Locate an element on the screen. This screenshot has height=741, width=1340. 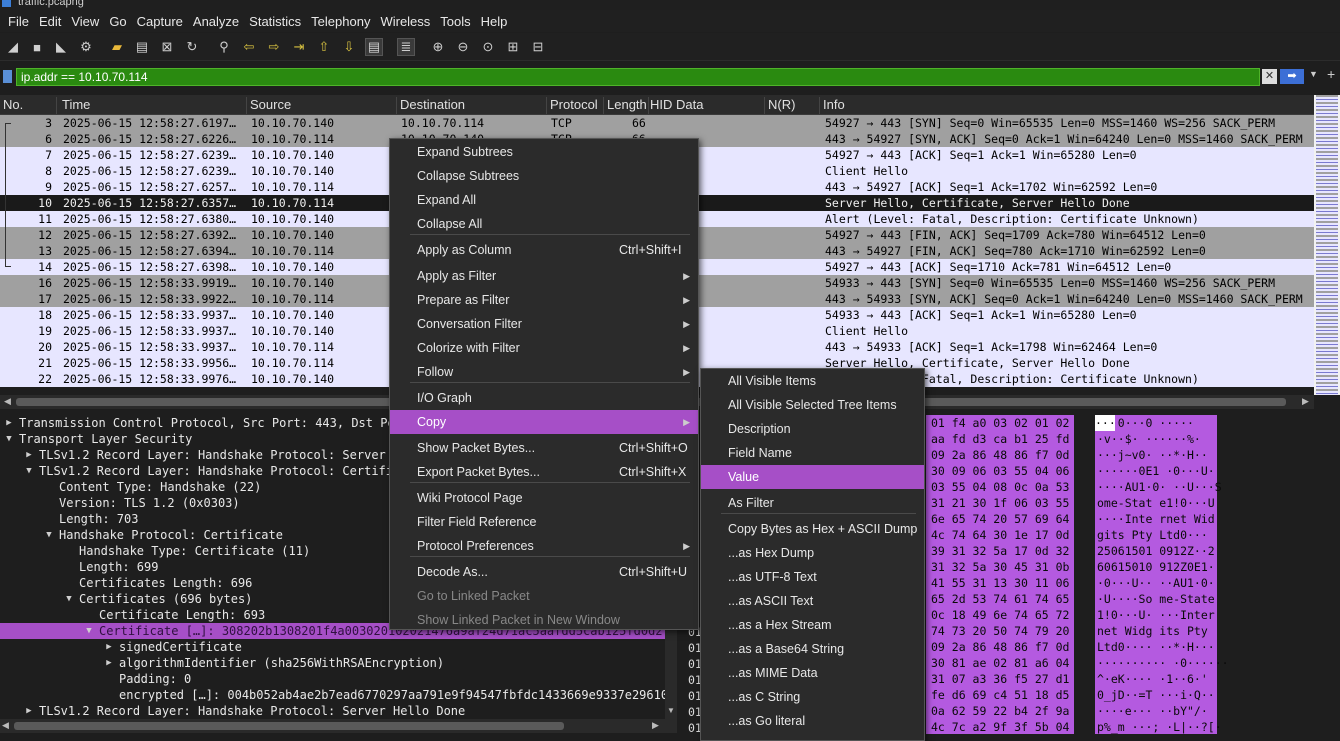
shark-fin-start-icon: ◢ is located at coordinates (13, 47).